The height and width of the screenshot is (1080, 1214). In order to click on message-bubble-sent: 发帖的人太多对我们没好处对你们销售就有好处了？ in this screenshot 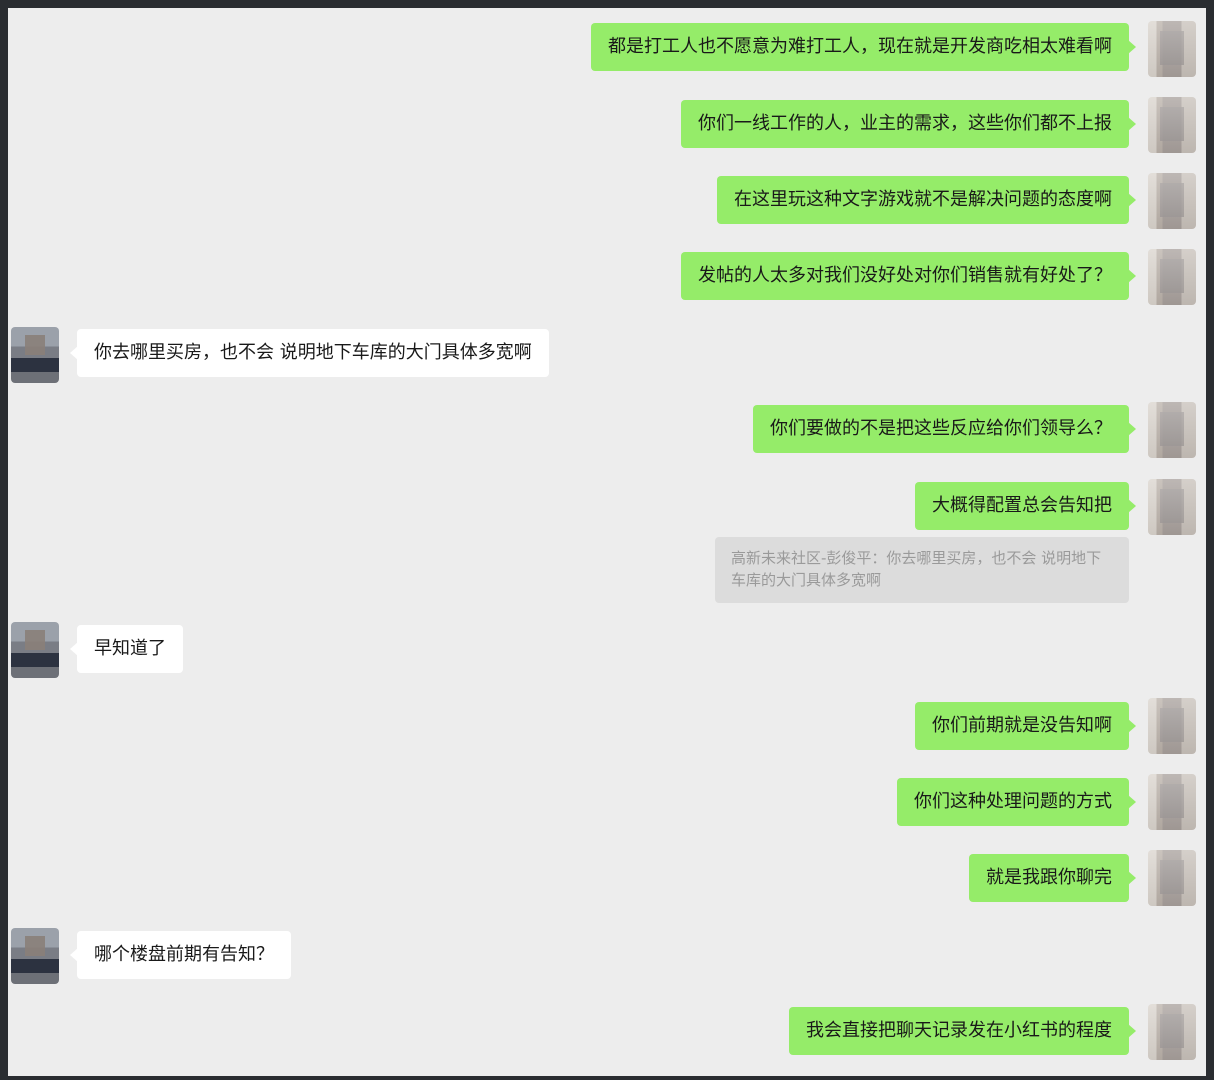, I will do `click(908, 276)`.